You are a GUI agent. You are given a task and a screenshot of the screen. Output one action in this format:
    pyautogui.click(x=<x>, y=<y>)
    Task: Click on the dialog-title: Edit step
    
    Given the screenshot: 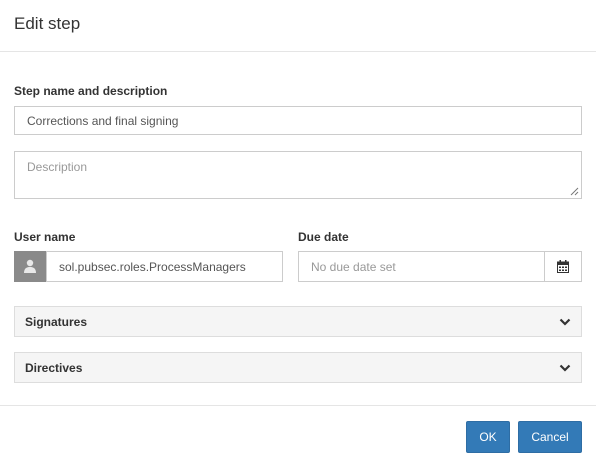 What is the action you would take?
    pyautogui.click(x=47, y=23)
    